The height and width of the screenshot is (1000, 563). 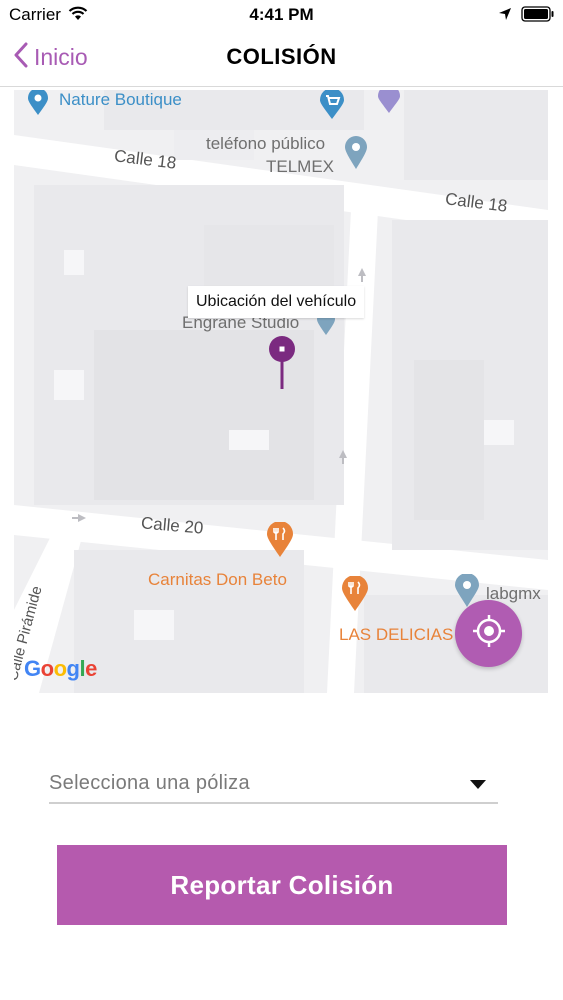 I want to click on vehicle-location-callout: Ubicación del vehículo, so click(x=276, y=302).